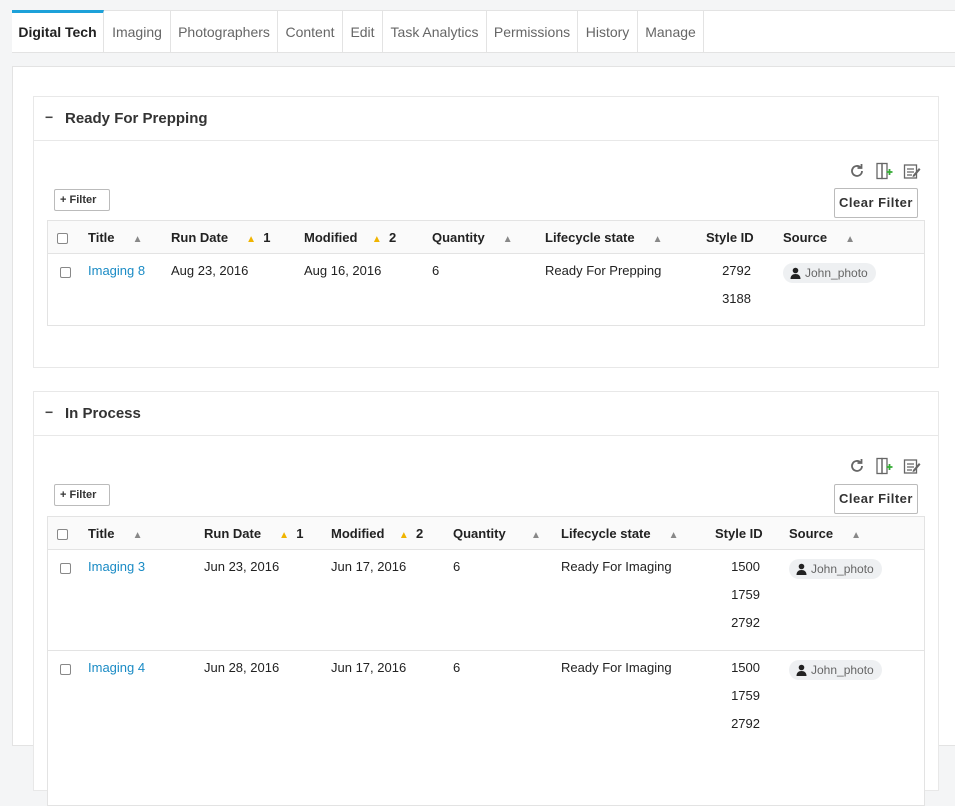  What do you see at coordinates (224, 32) in the screenshot?
I see `tab-photographers: Photographers` at bounding box center [224, 32].